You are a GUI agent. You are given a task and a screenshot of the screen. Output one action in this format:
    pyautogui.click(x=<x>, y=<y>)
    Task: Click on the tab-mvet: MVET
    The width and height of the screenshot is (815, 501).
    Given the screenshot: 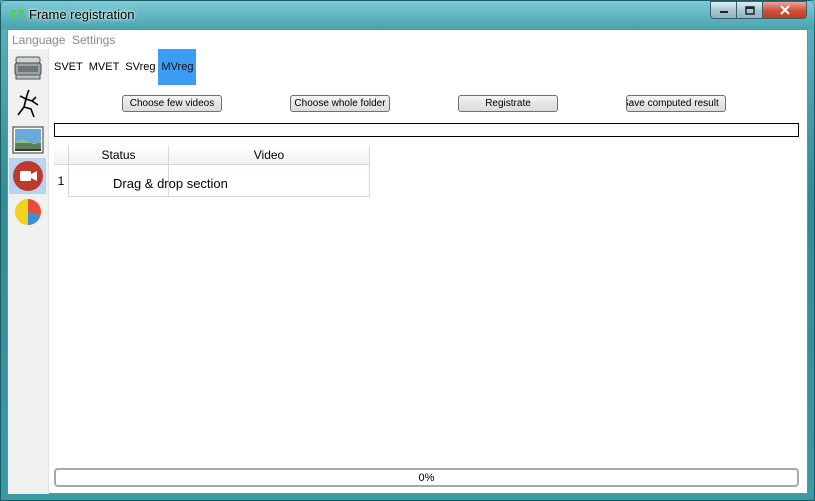 What is the action you would take?
    pyautogui.click(x=104, y=67)
    